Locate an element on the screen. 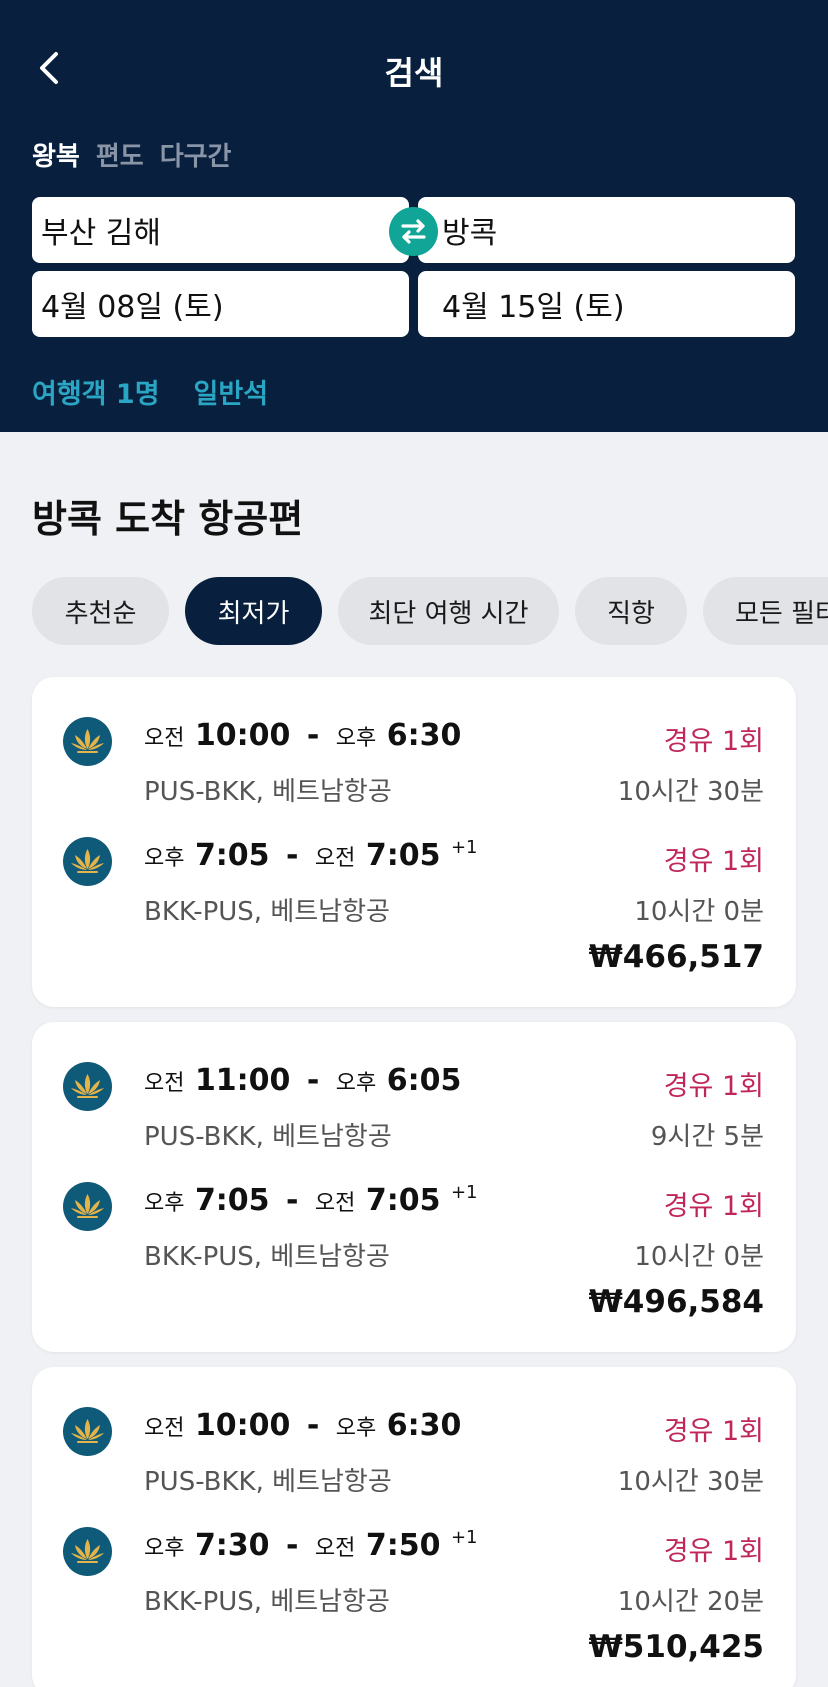  cabin-class-selector: 일반석 is located at coordinates (231, 391).